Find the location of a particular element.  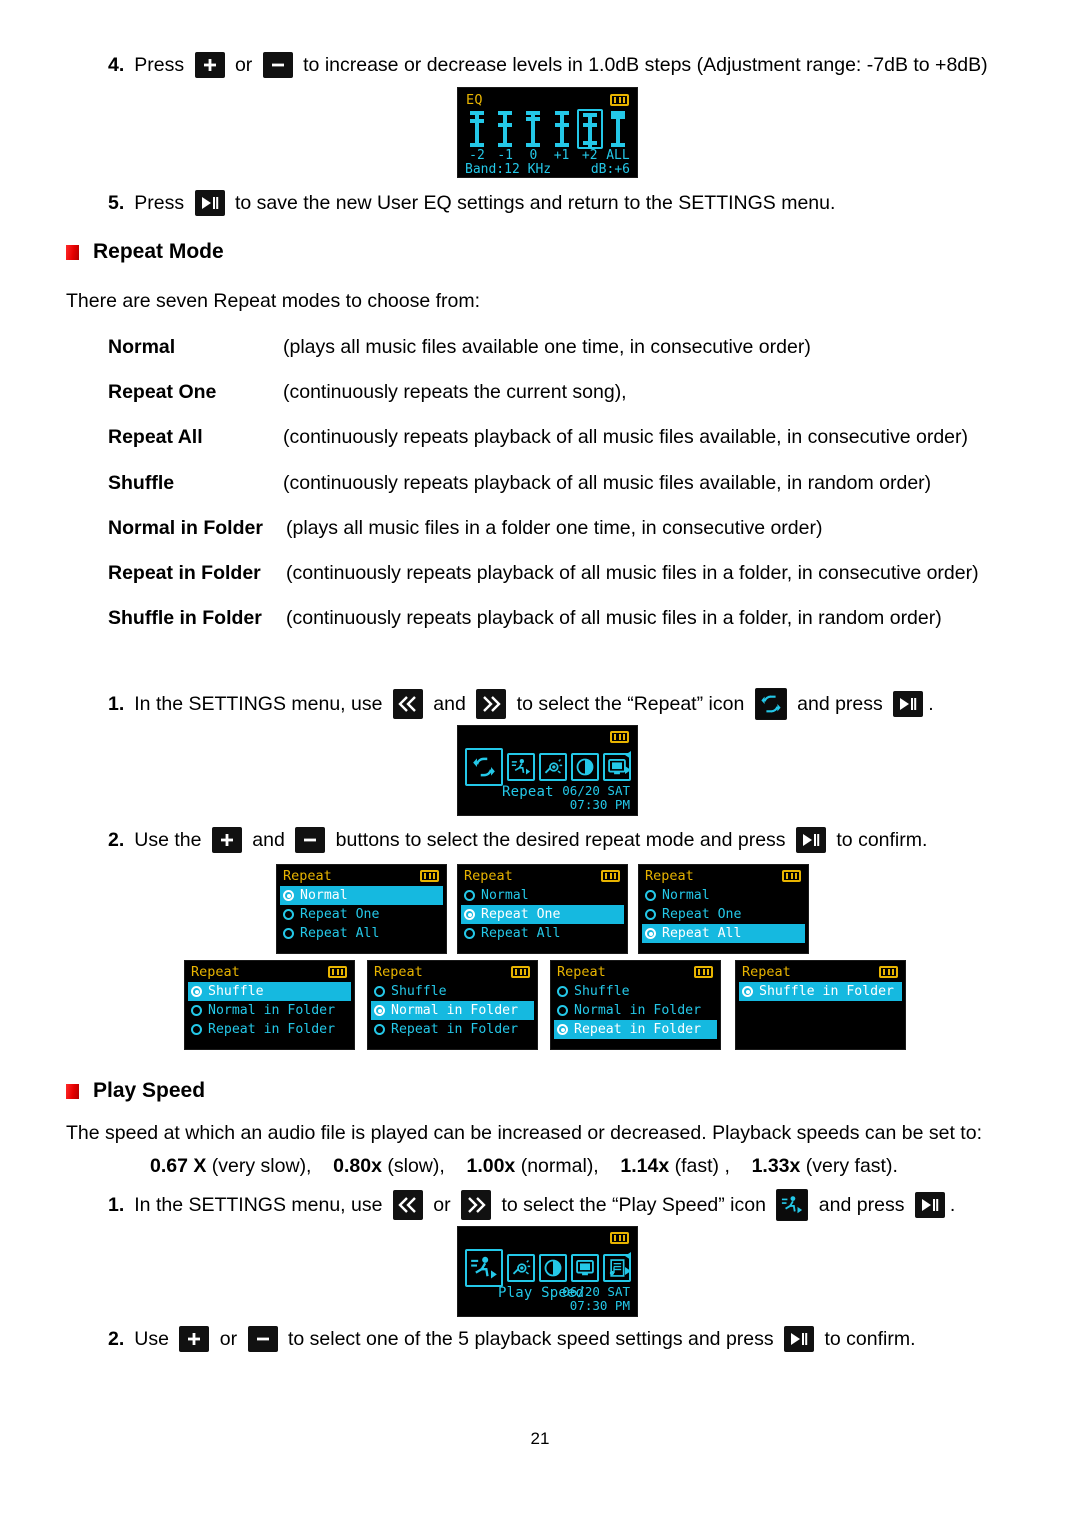

menu-date: 06/20 SAT is located at coordinates (596, 1291).